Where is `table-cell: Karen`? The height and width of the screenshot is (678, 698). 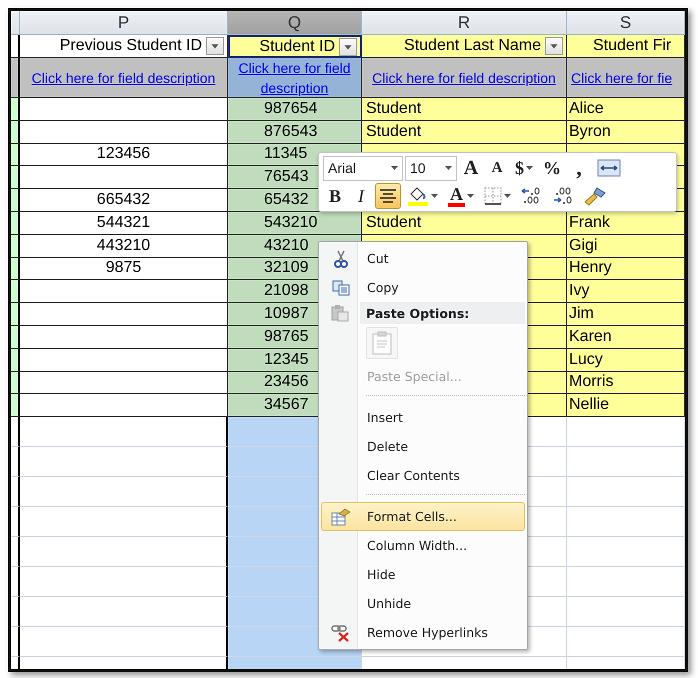 table-cell: Karen is located at coordinates (626, 337).